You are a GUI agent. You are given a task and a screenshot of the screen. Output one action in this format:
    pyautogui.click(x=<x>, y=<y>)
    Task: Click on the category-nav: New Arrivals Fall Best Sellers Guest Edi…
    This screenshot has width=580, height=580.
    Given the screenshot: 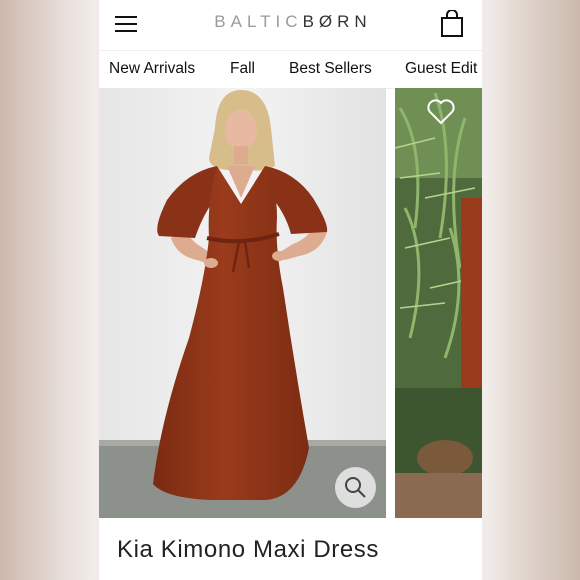 What is the action you would take?
    pyautogui.click(x=290, y=69)
    